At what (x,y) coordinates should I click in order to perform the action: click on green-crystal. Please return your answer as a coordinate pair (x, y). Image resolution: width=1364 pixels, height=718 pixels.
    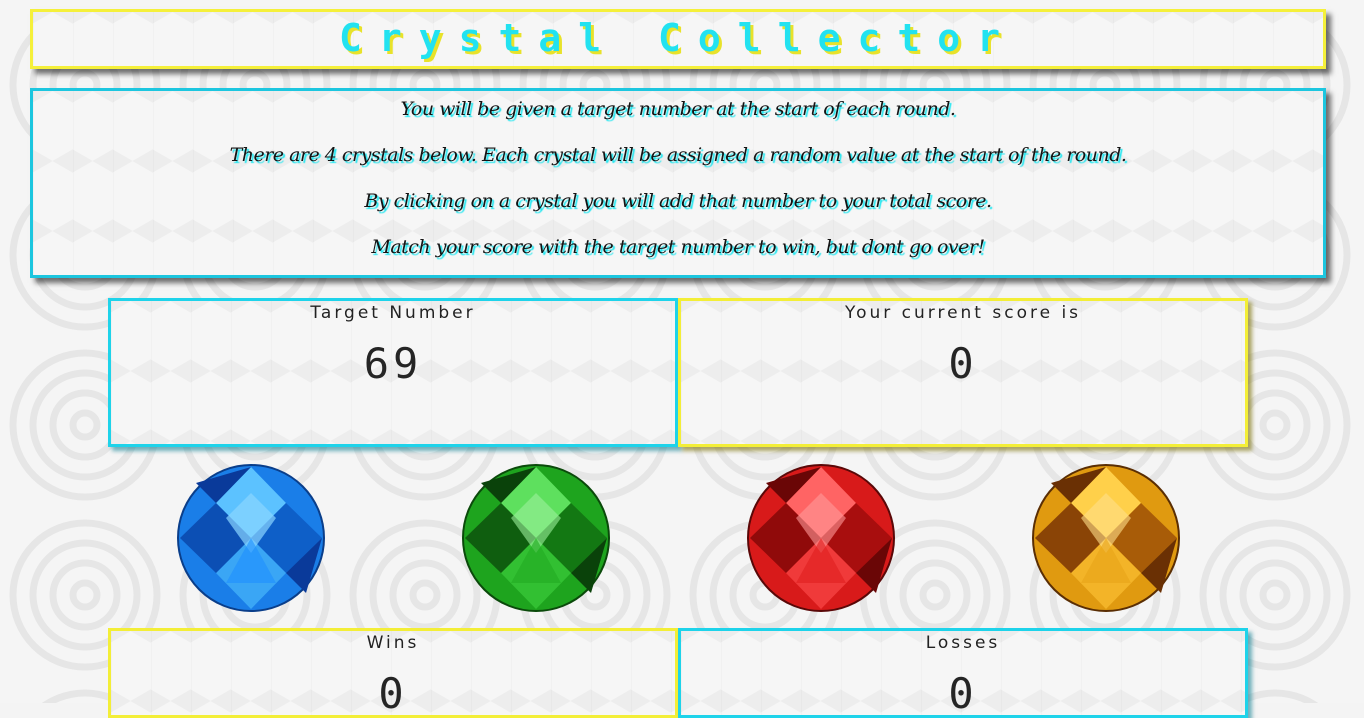
    Looking at the image, I should click on (536, 538).